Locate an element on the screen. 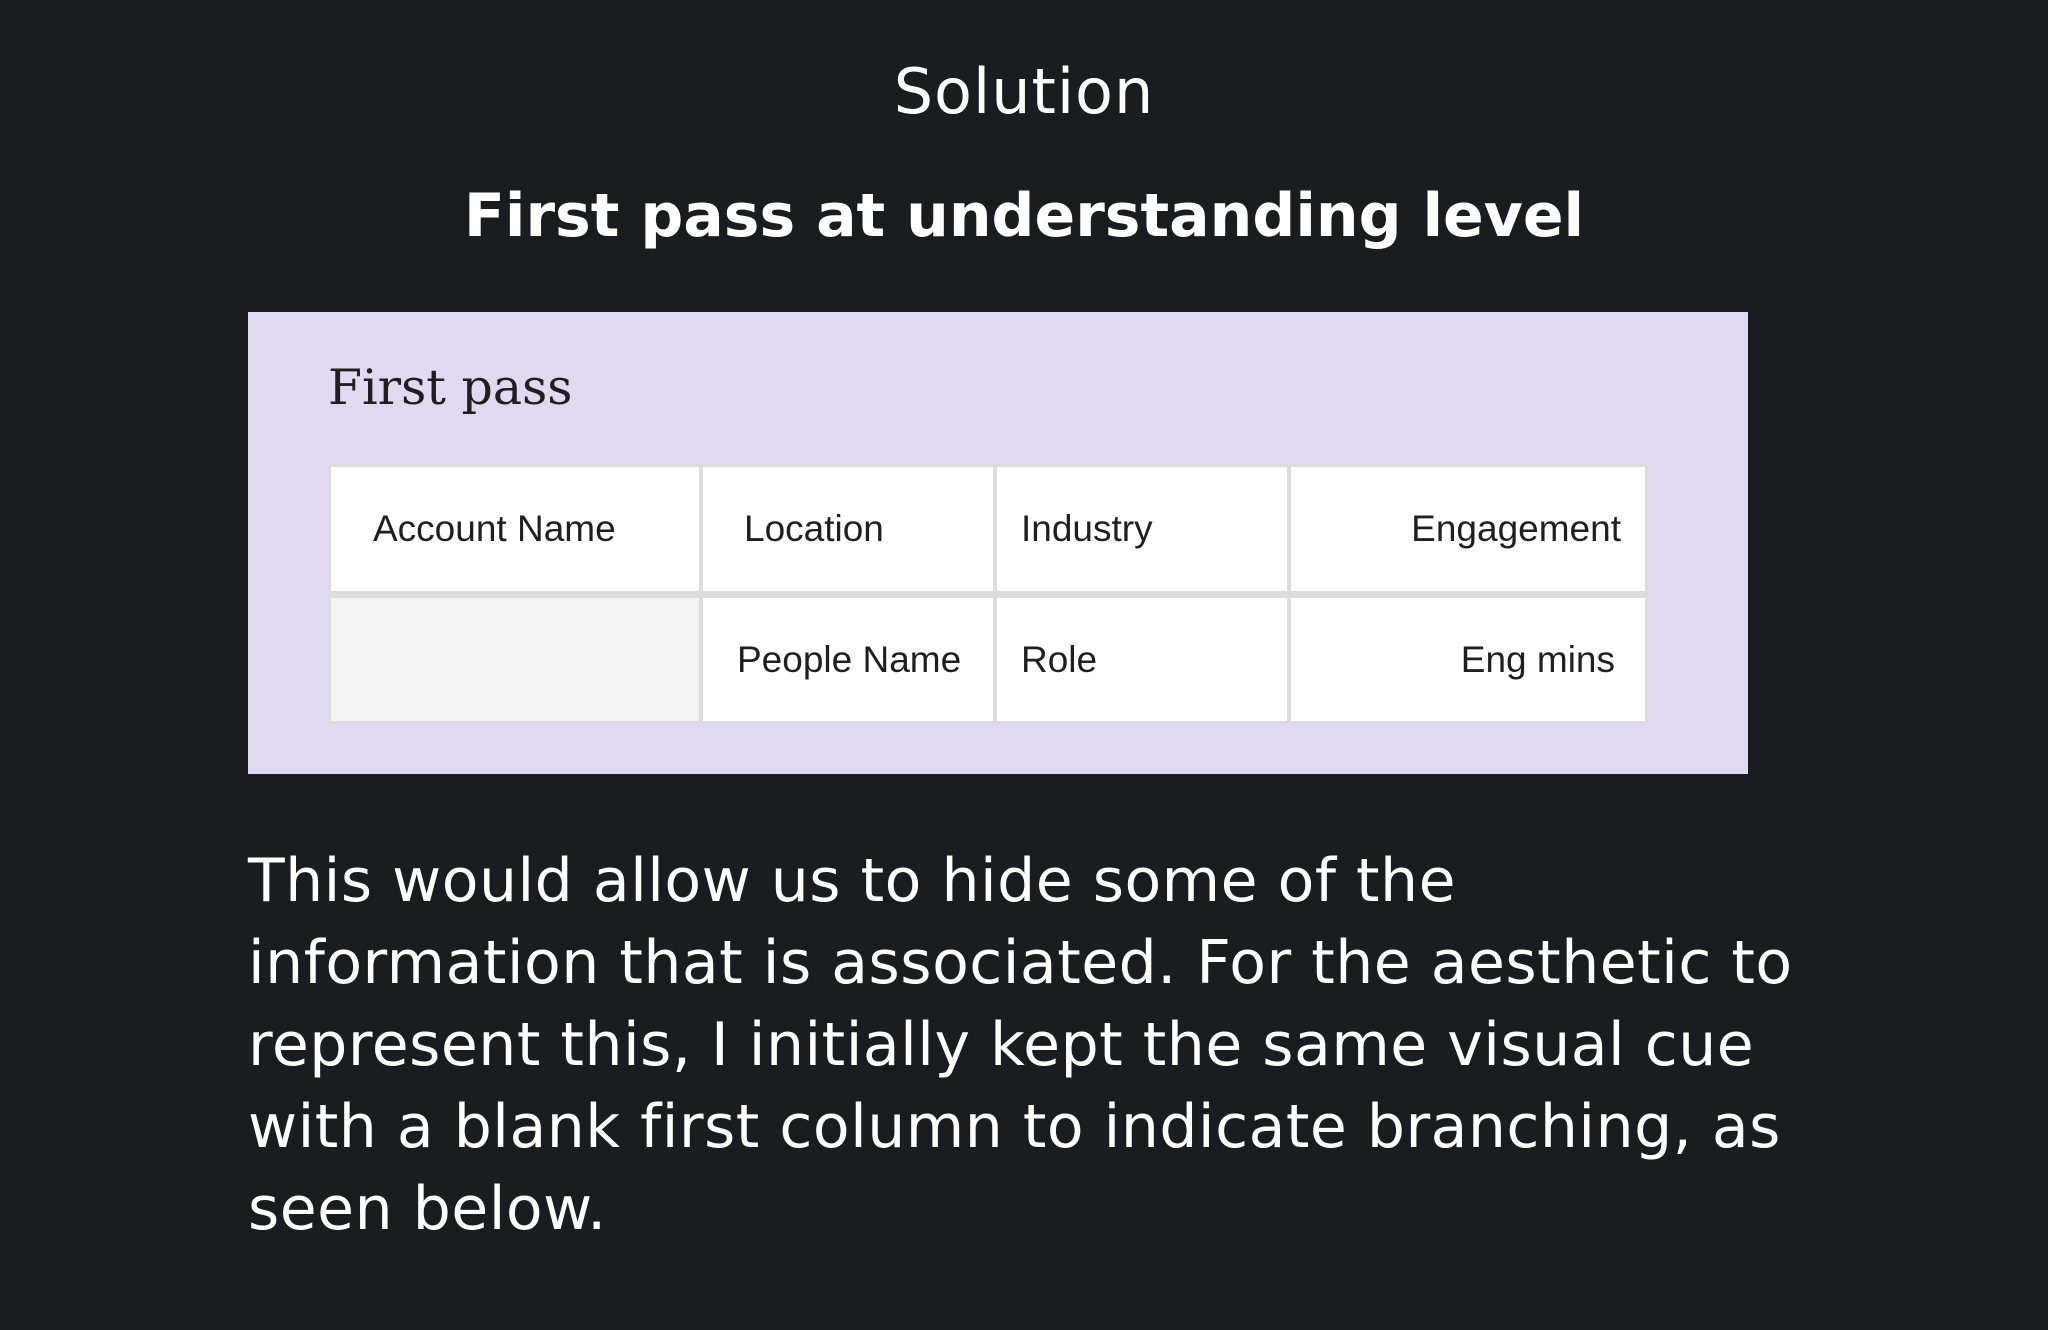 The height and width of the screenshot is (1330, 2048). table-cell: Account Name is located at coordinates (515, 529).